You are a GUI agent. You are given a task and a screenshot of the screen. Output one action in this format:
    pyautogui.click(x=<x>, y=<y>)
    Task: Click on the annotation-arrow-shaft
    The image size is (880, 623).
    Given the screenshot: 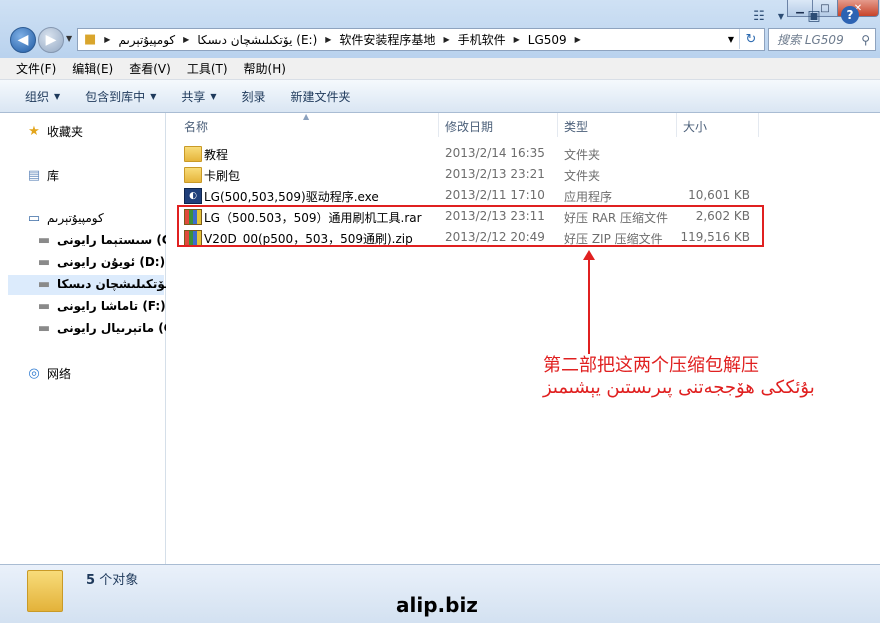 What is the action you would take?
    pyautogui.click(x=589, y=306)
    